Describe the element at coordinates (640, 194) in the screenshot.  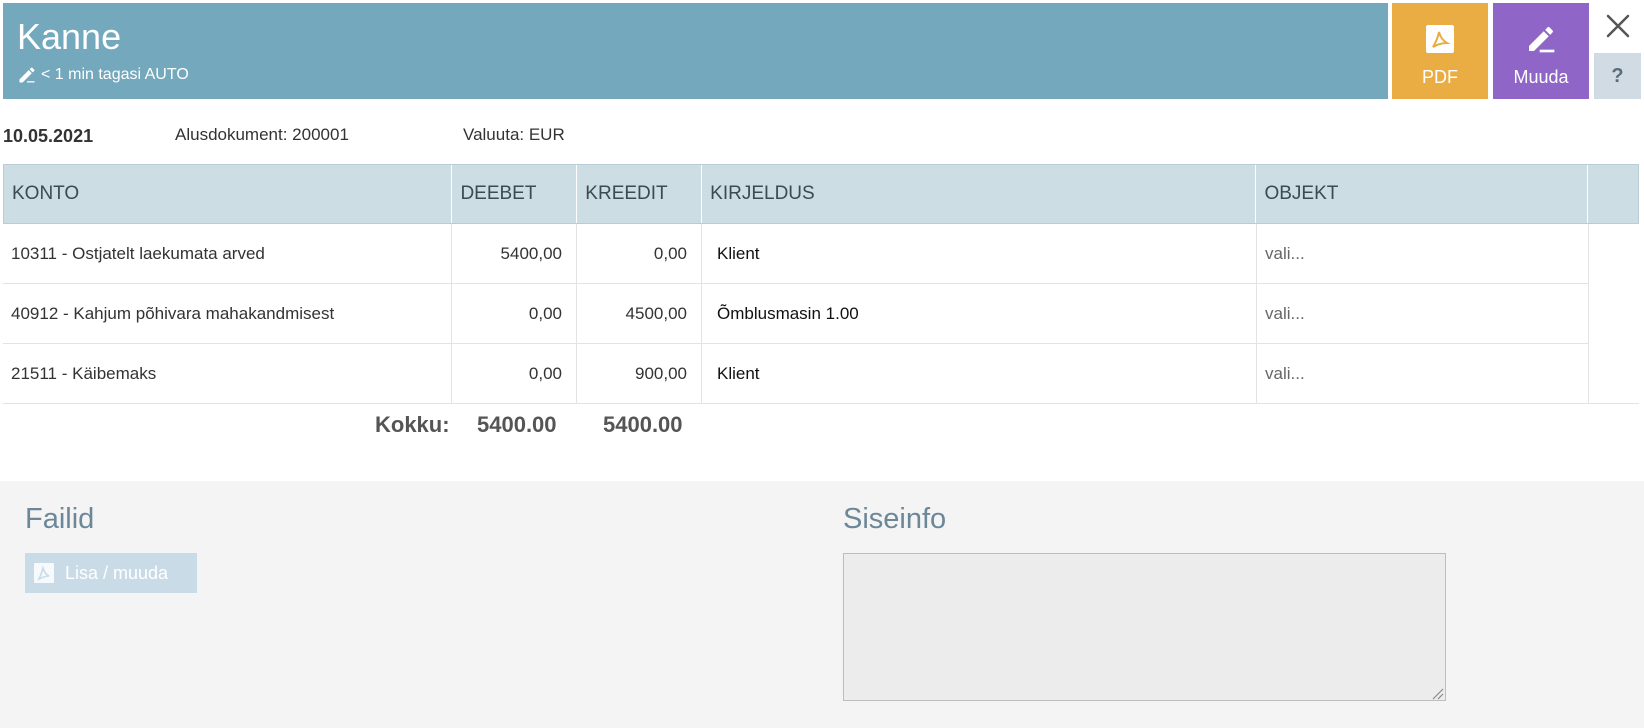
I see `column-header-credit: KREEDIT` at that location.